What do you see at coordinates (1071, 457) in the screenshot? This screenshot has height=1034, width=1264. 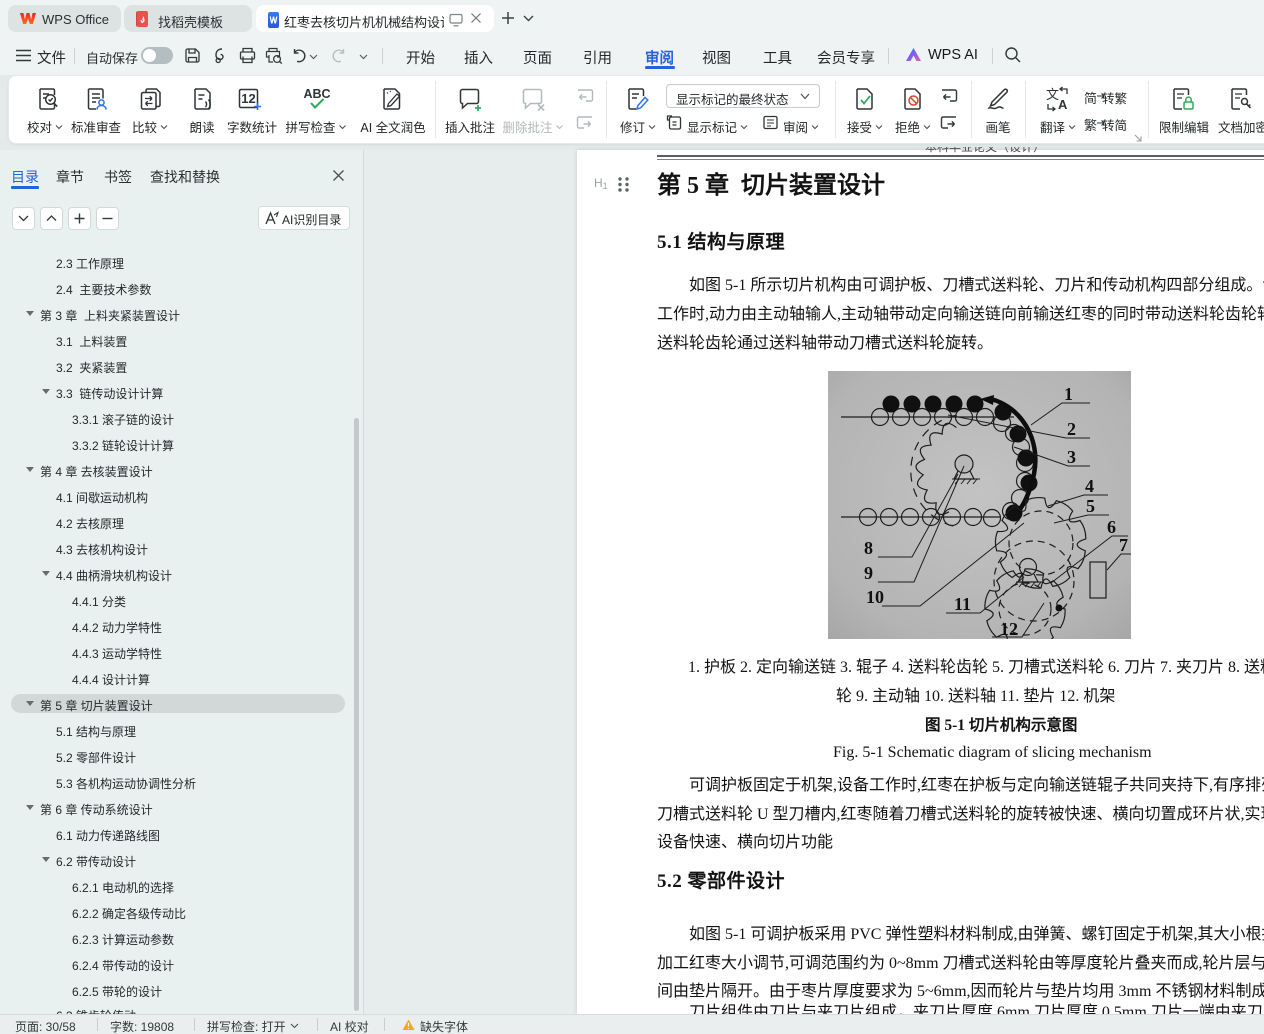 I see `svg-text: 3` at bounding box center [1071, 457].